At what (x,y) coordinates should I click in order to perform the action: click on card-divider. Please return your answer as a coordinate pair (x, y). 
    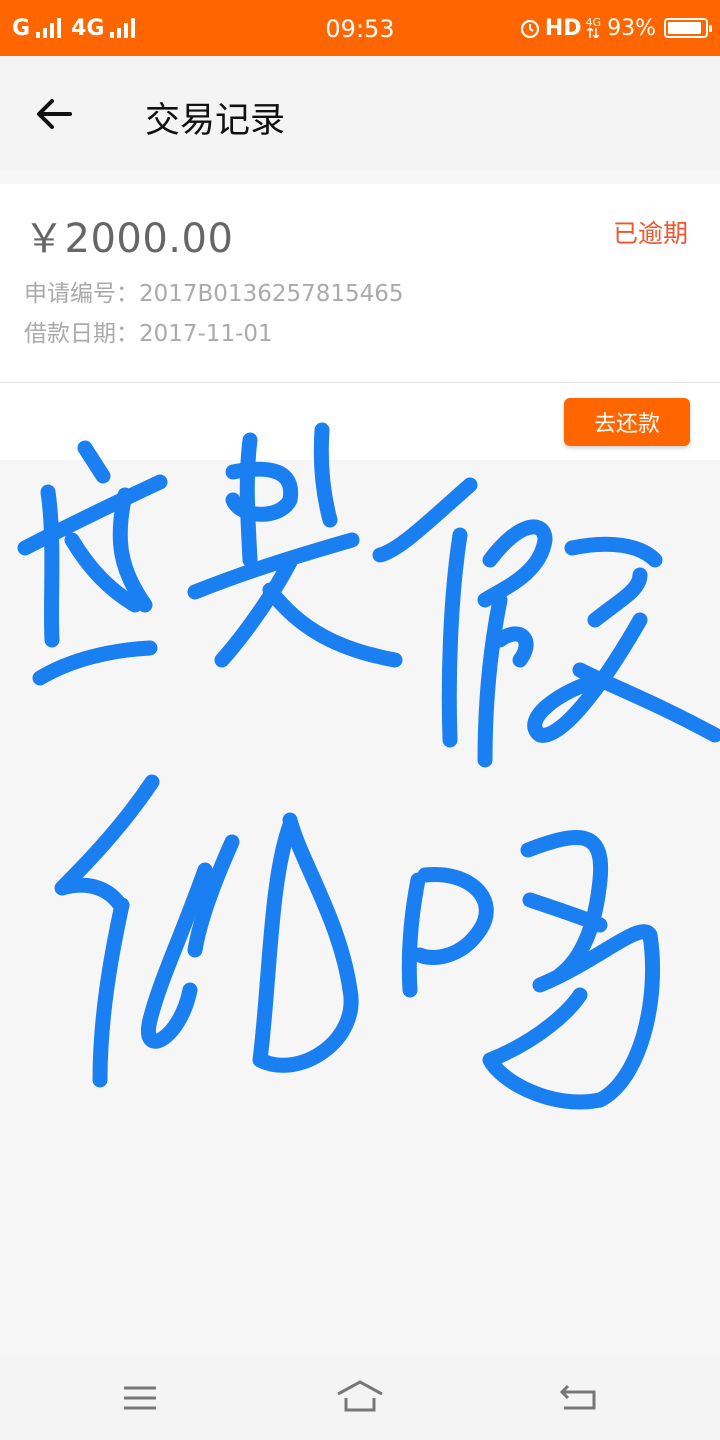
    Looking at the image, I should click on (360, 382).